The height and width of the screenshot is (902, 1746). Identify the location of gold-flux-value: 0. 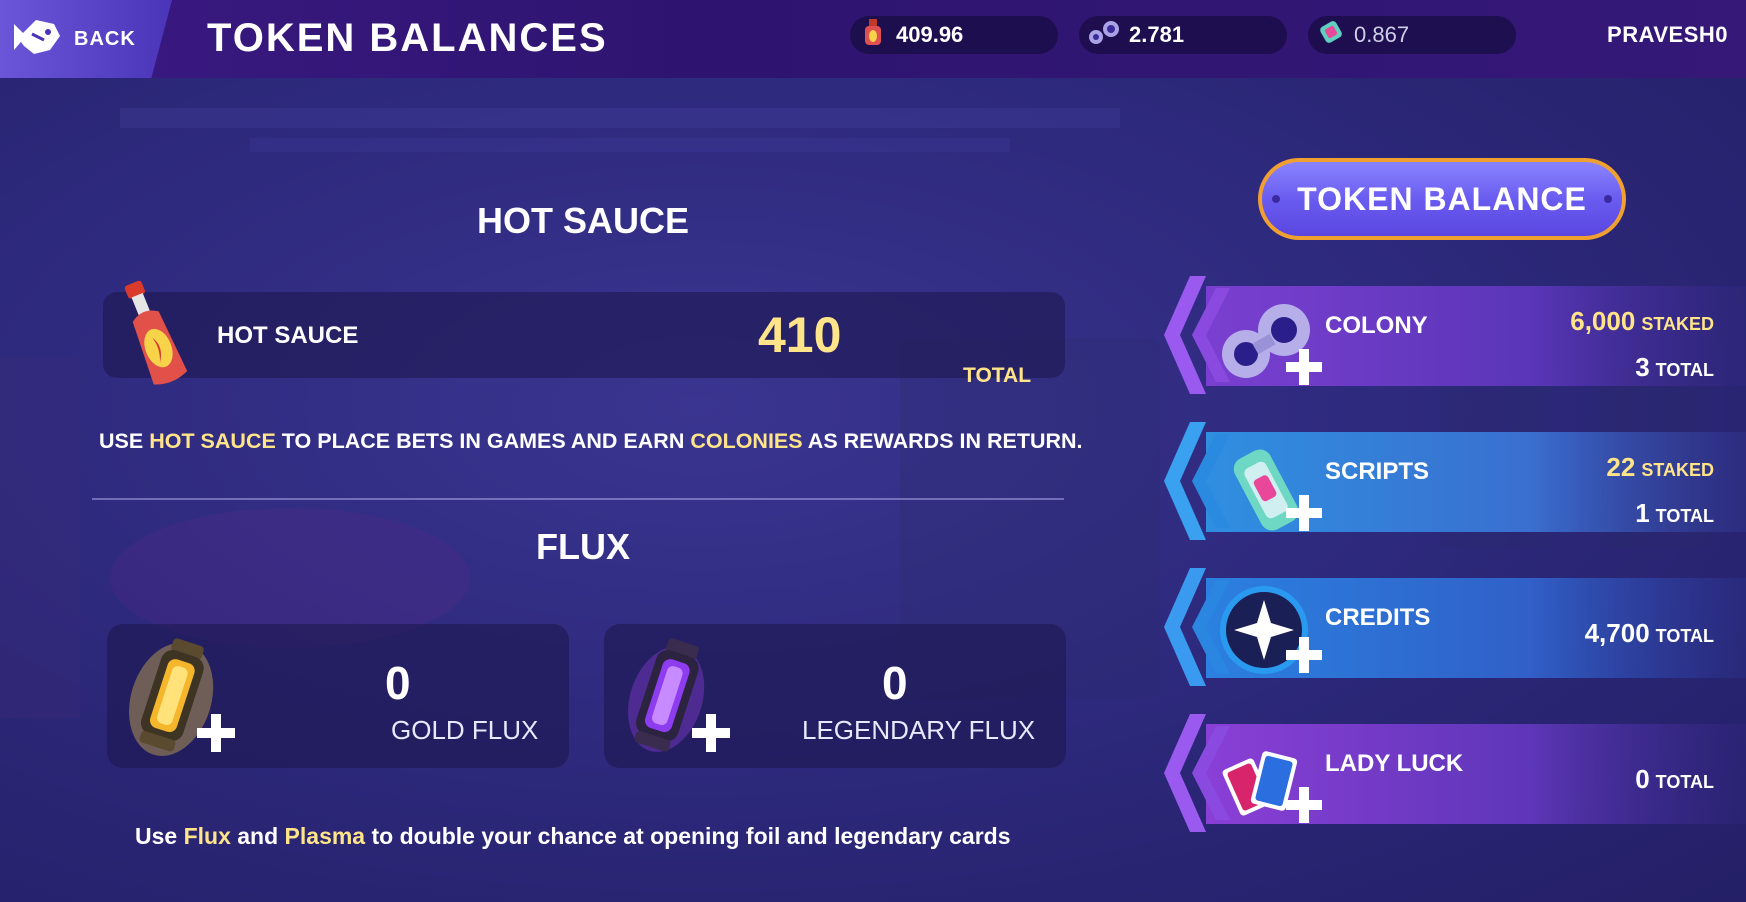
(398, 683).